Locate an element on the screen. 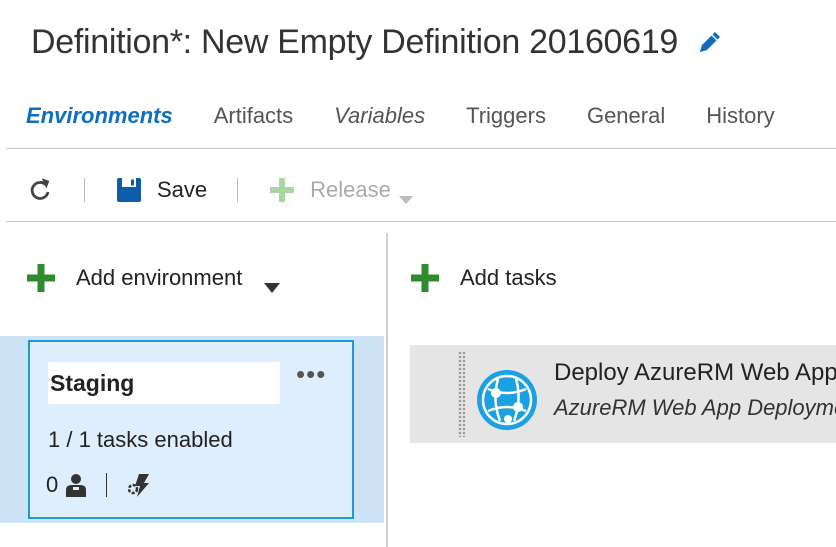  add-tasks-label: Add tasks is located at coordinates (508, 277).